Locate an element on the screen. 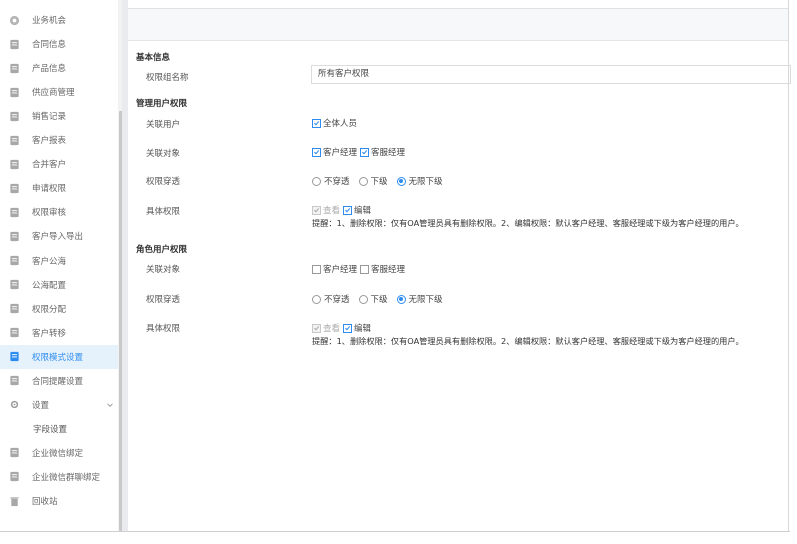 This screenshot has width=797, height=544. sidebar-item-label: 申请权限 is located at coordinates (49, 189).